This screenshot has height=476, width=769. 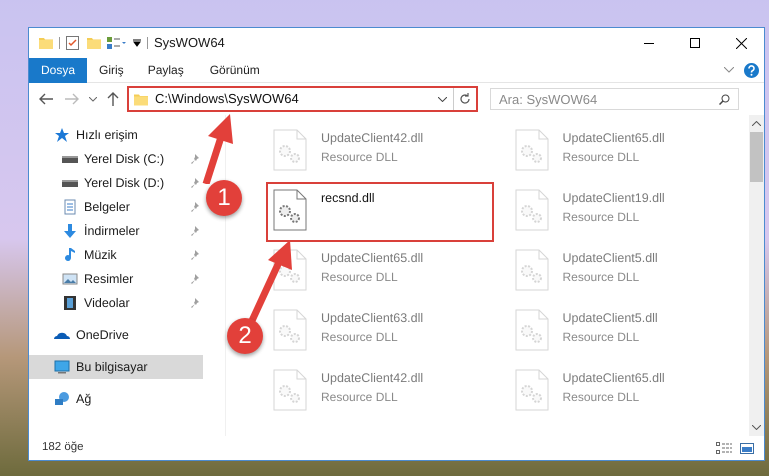 I want to click on nav-label: Hızlı erişim, so click(x=107, y=135).